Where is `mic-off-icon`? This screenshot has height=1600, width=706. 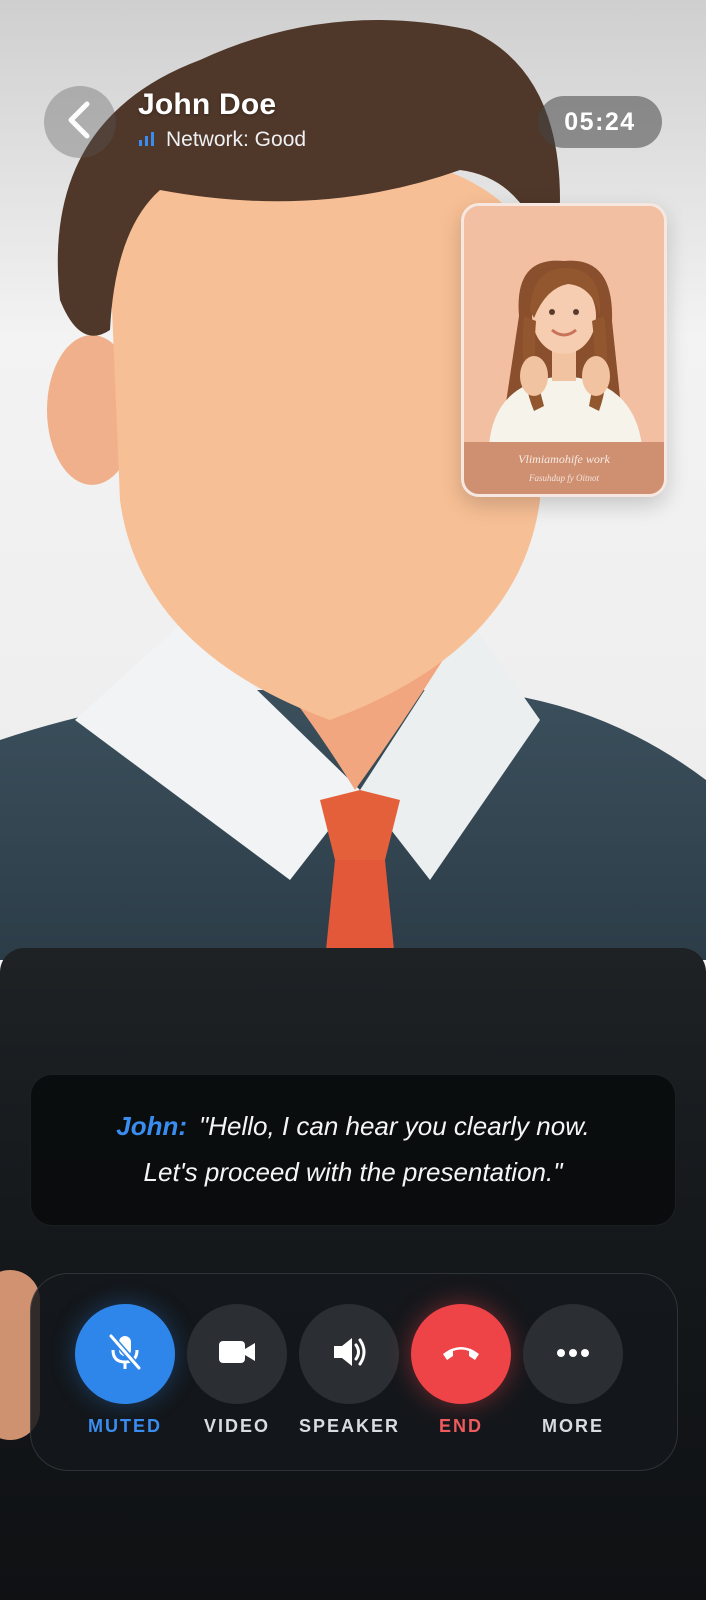 mic-off-icon is located at coordinates (125, 1354).